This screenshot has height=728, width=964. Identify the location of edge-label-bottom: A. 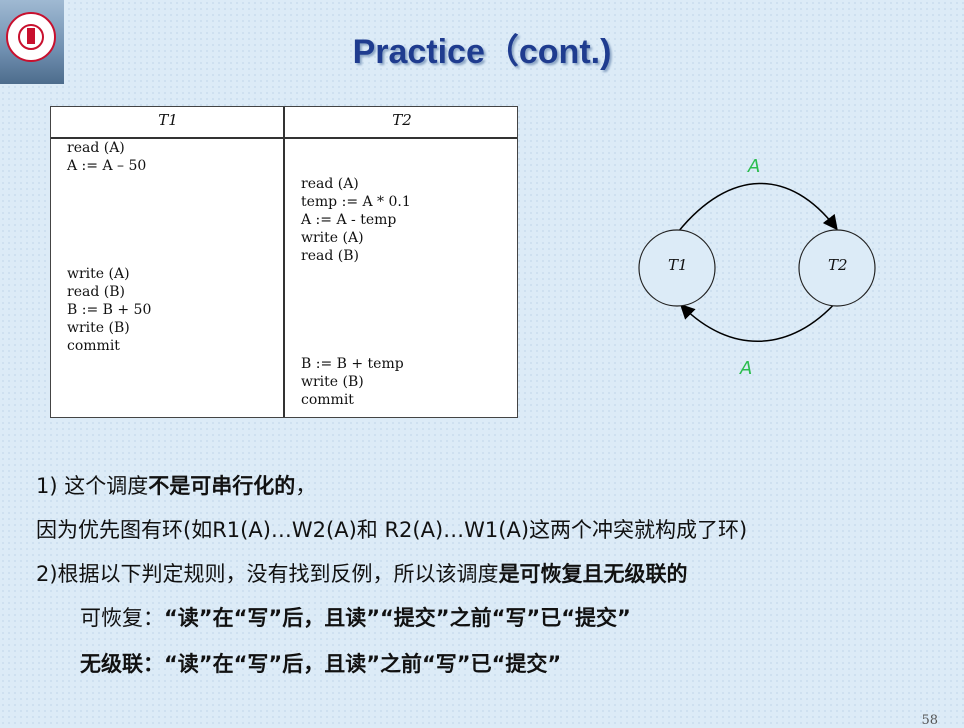
(746, 368).